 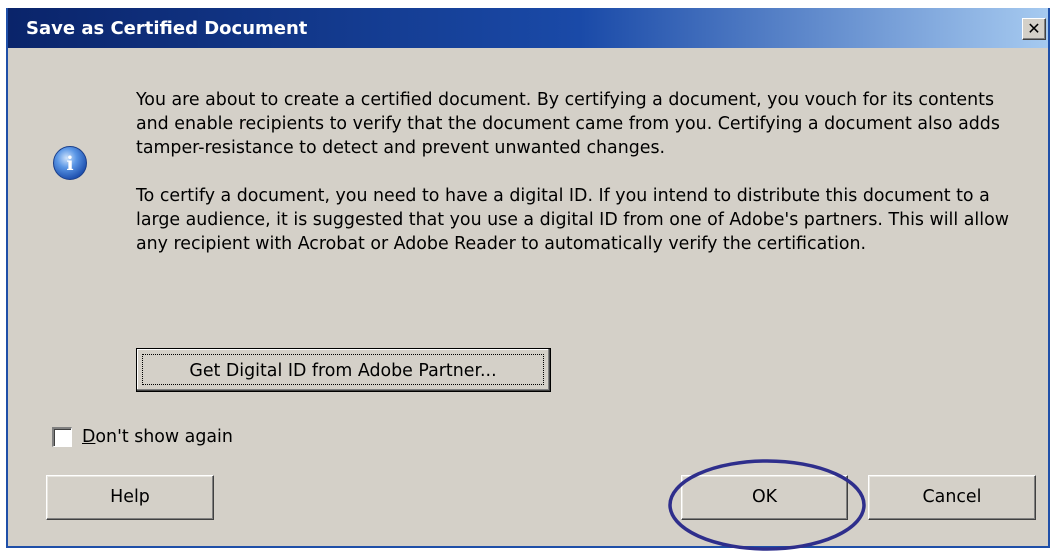 I want to click on dont-show-again-checkbox, so click(x=62, y=437).